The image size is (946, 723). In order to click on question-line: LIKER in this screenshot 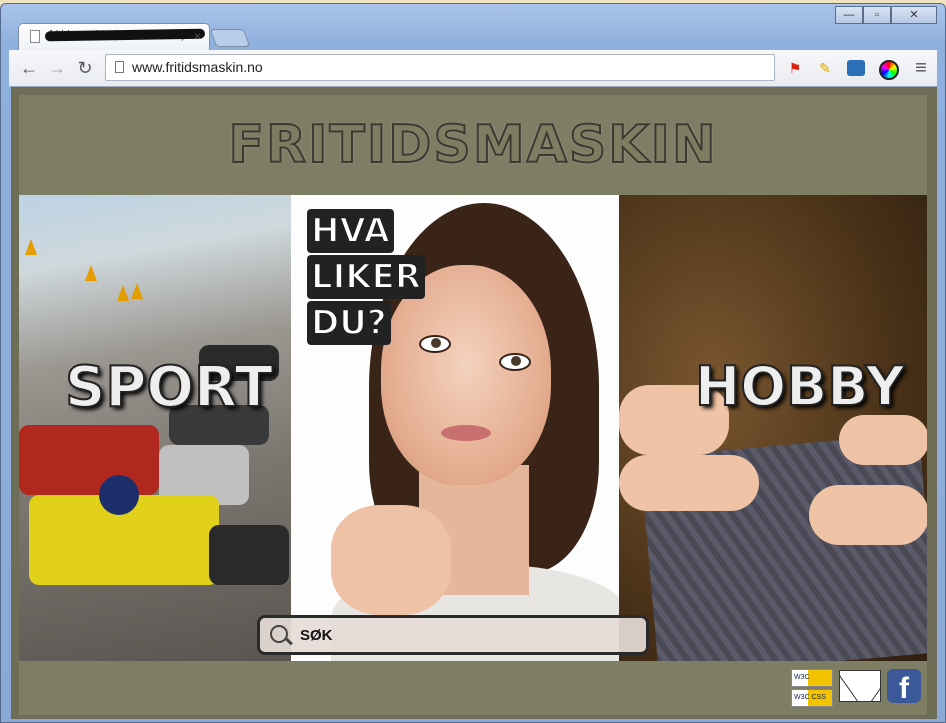, I will do `click(366, 277)`.